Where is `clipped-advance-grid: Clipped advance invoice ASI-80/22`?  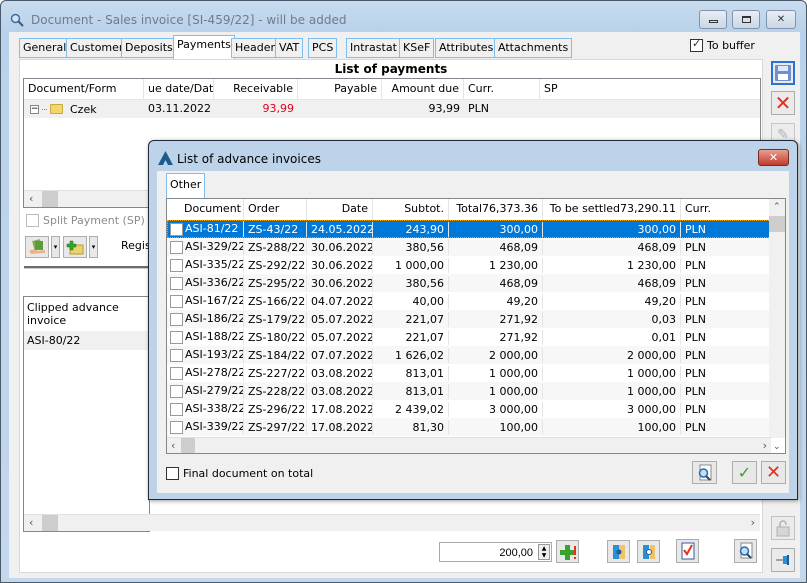 clipped-advance-grid: Clipped advance invoice ASI-80/22 is located at coordinates (86, 414).